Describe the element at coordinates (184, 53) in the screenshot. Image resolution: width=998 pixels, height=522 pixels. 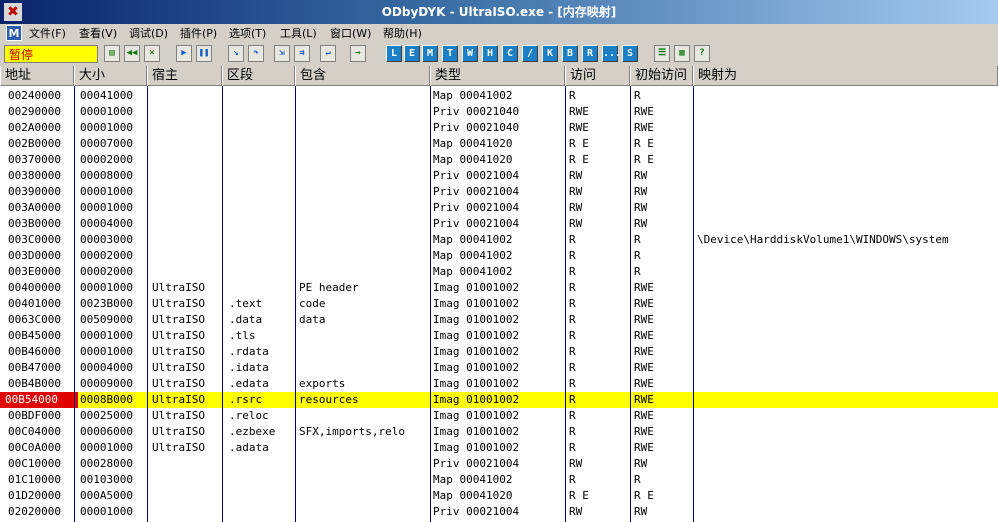
I see `run-icon: ▶` at that location.